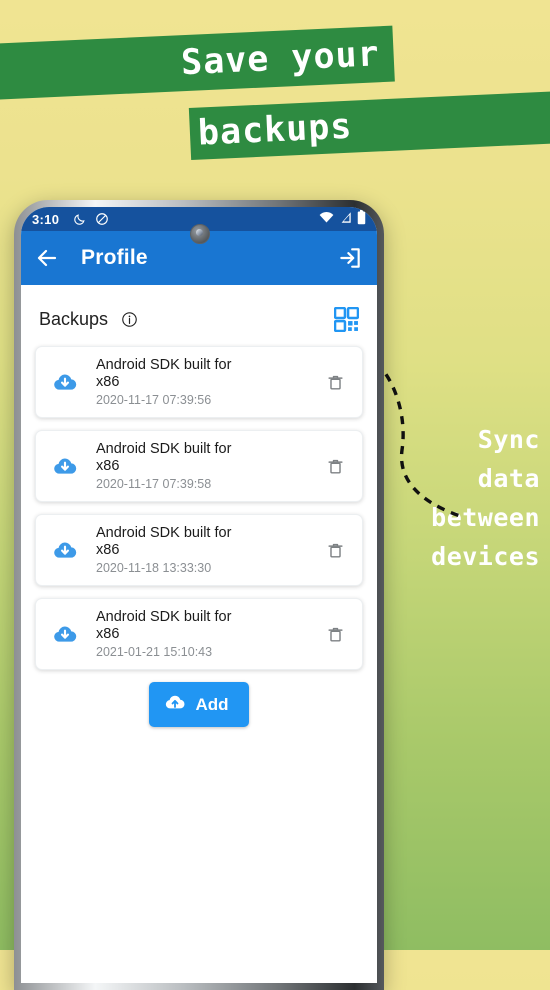 This screenshot has height=990, width=550. I want to click on add-button: Add, so click(199, 704).